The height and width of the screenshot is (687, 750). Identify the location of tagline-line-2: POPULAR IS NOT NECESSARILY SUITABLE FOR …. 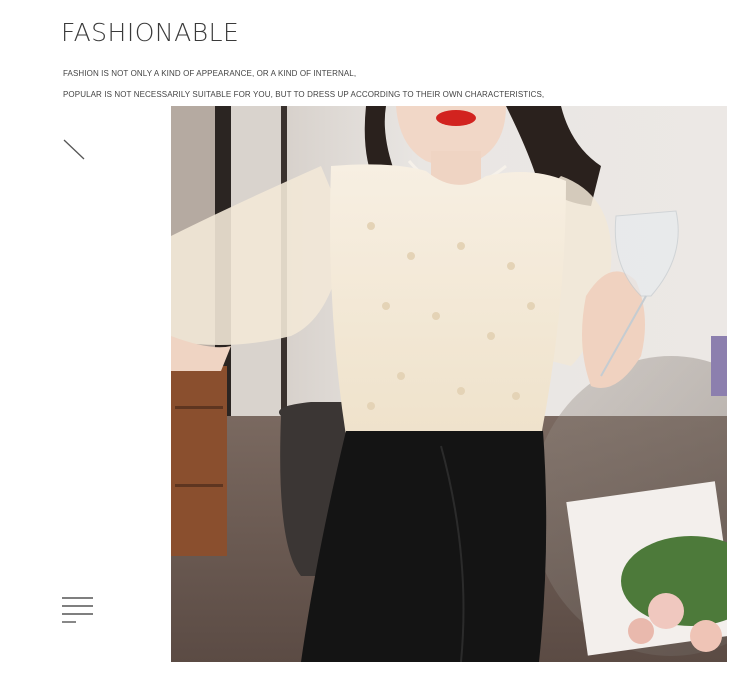
(304, 94).